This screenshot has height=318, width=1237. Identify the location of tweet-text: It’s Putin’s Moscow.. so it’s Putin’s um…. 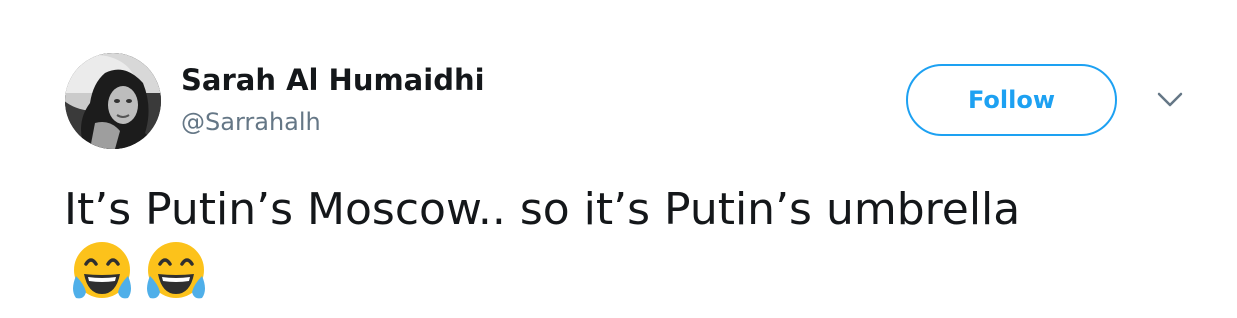
(542, 209).